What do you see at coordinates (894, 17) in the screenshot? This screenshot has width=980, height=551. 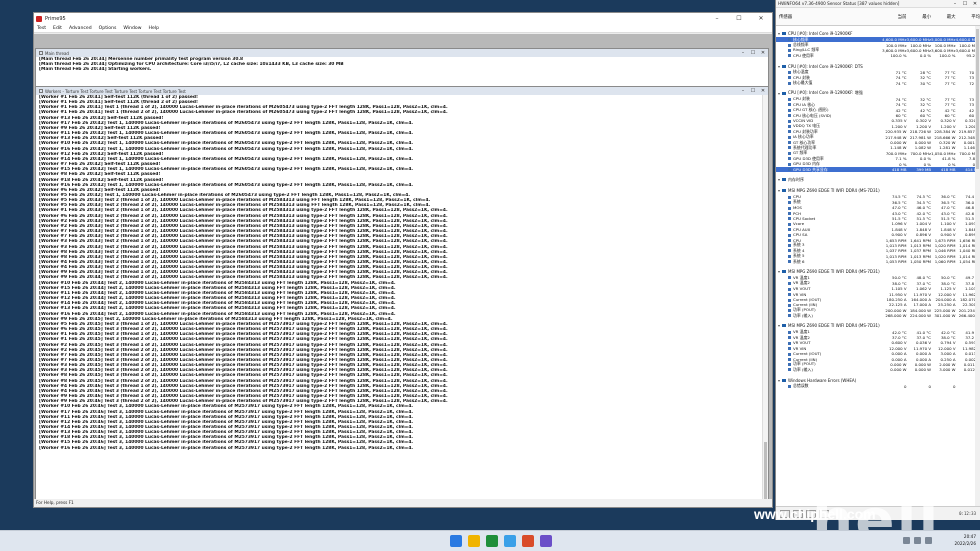 I see `column-header: 当前` at bounding box center [894, 17].